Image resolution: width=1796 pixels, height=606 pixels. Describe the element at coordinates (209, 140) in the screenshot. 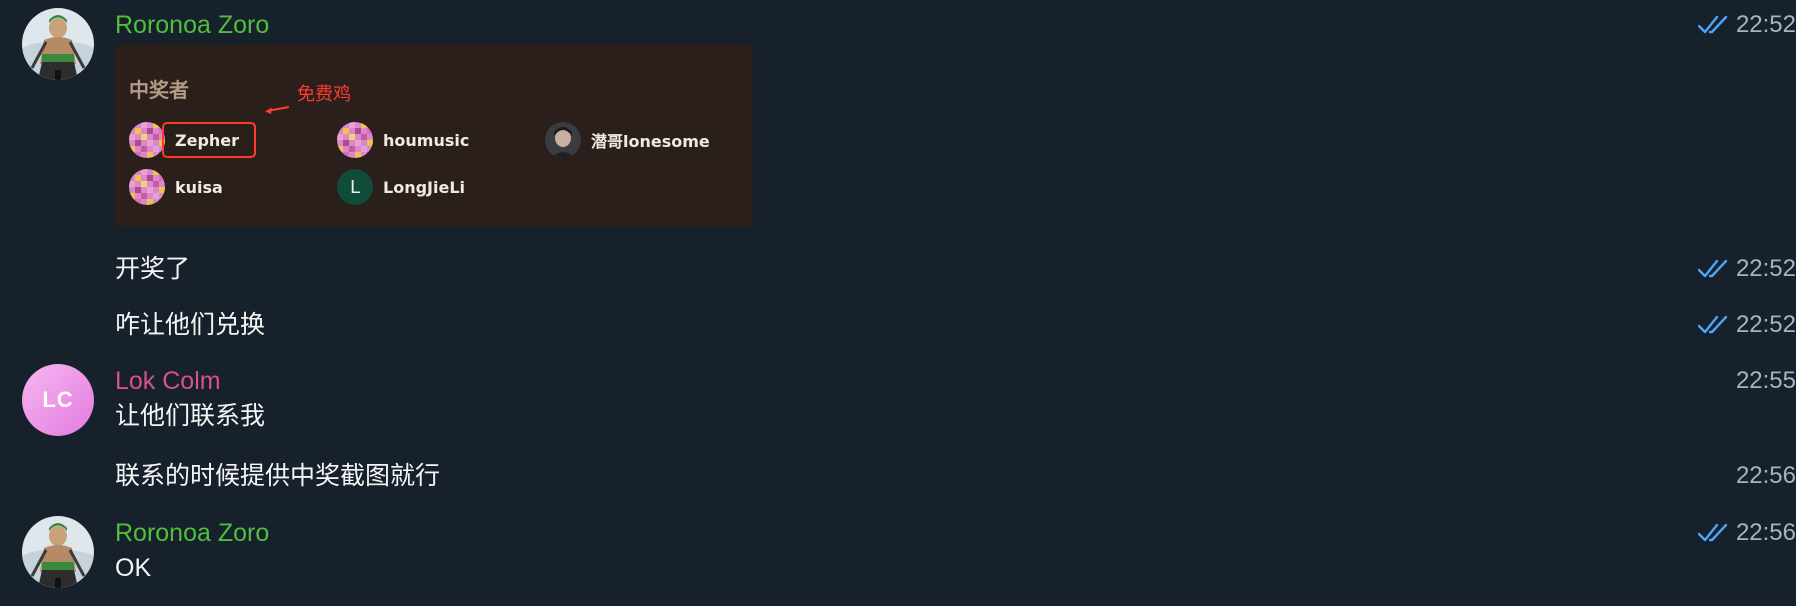

I see `highlight-box` at that location.